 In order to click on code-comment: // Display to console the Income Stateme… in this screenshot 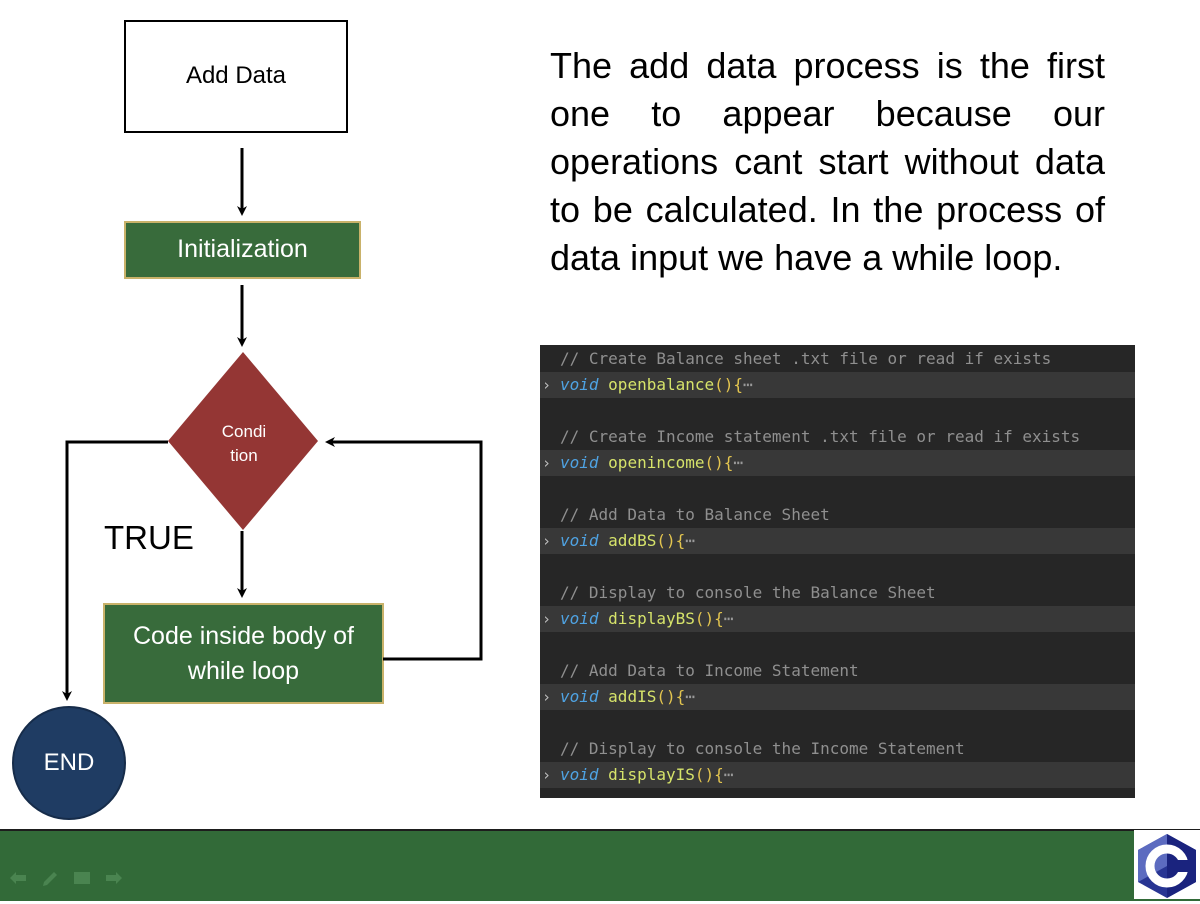, I will do `click(762, 748)`.